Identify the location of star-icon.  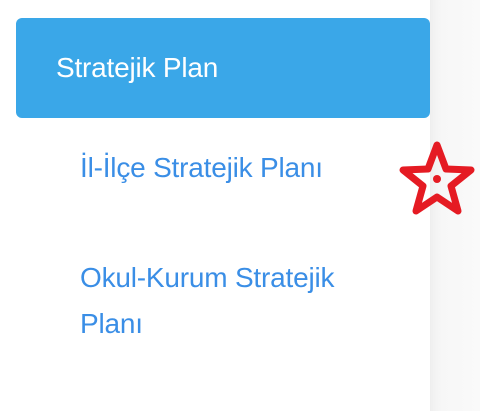
(437, 178).